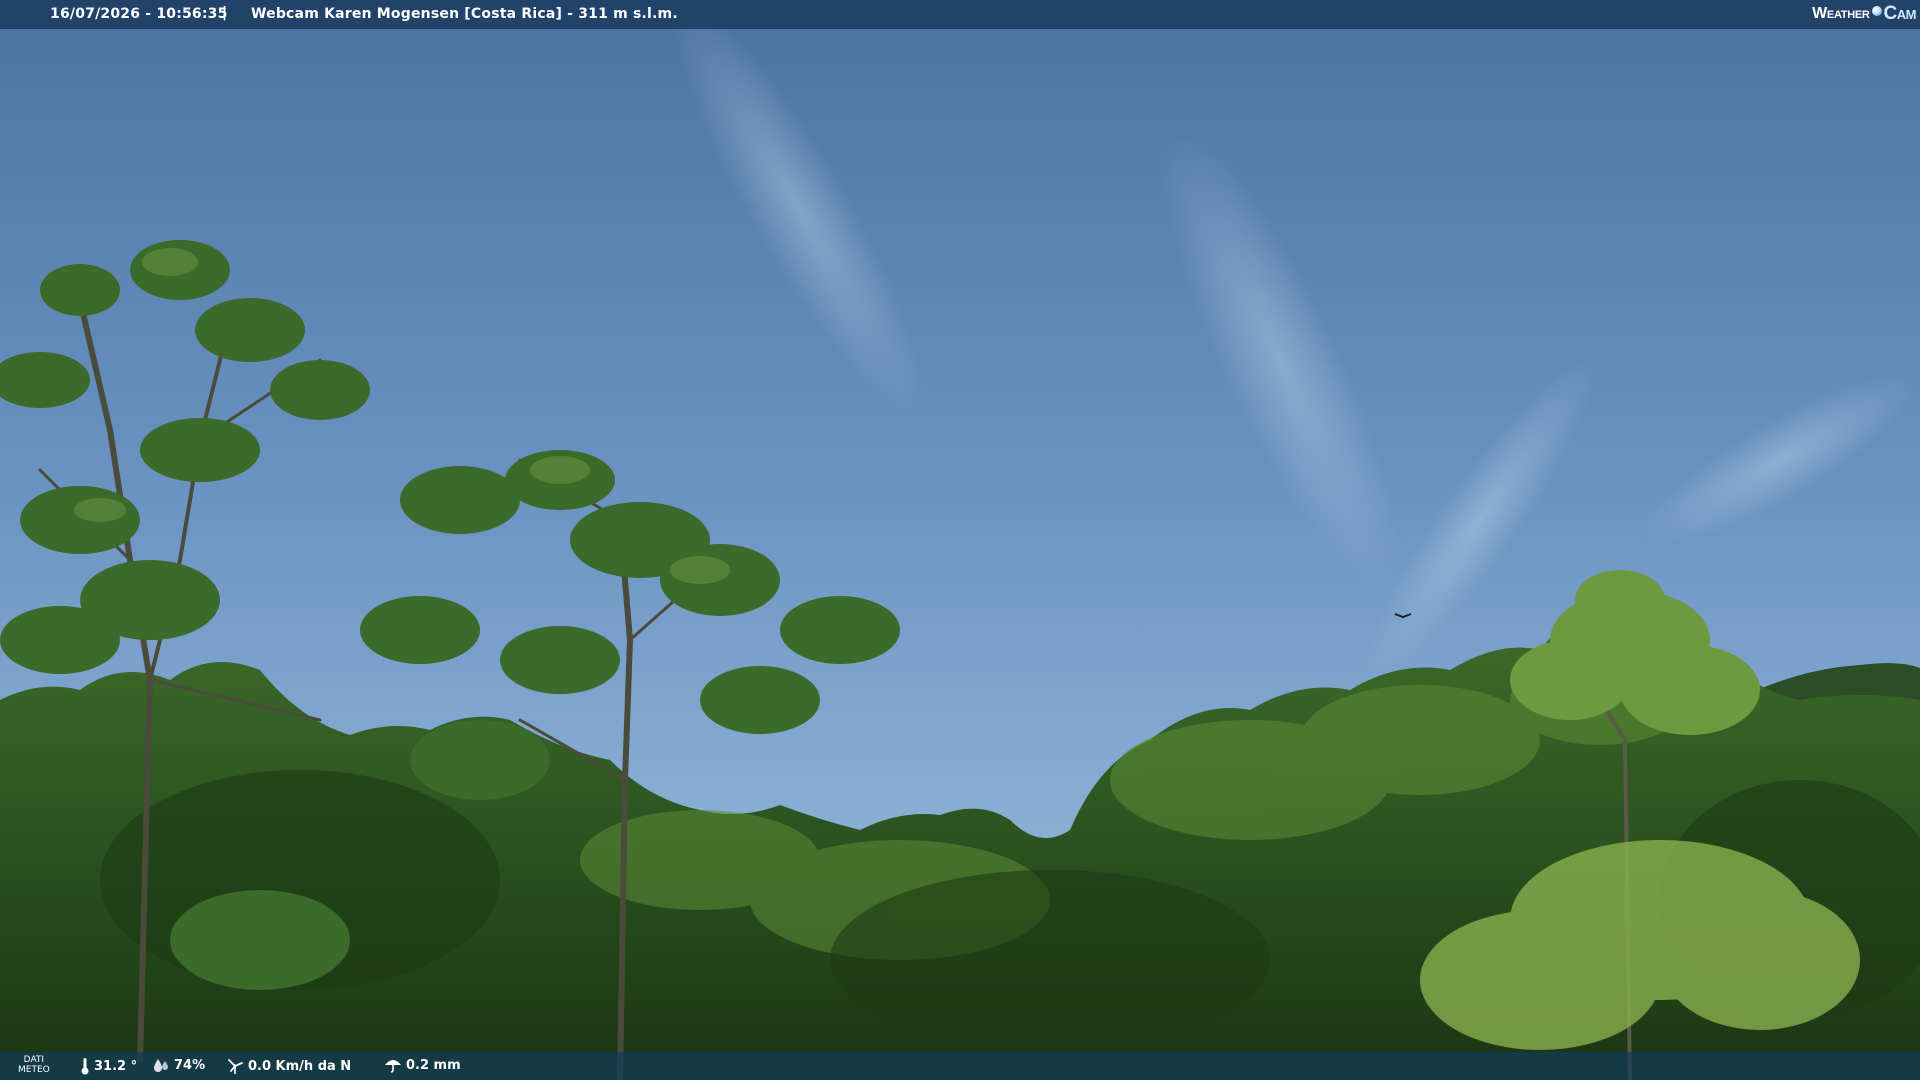 The height and width of the screenshot is (1080, 1920). I want to click on humidity-value: 74%, so click(190, 1065).